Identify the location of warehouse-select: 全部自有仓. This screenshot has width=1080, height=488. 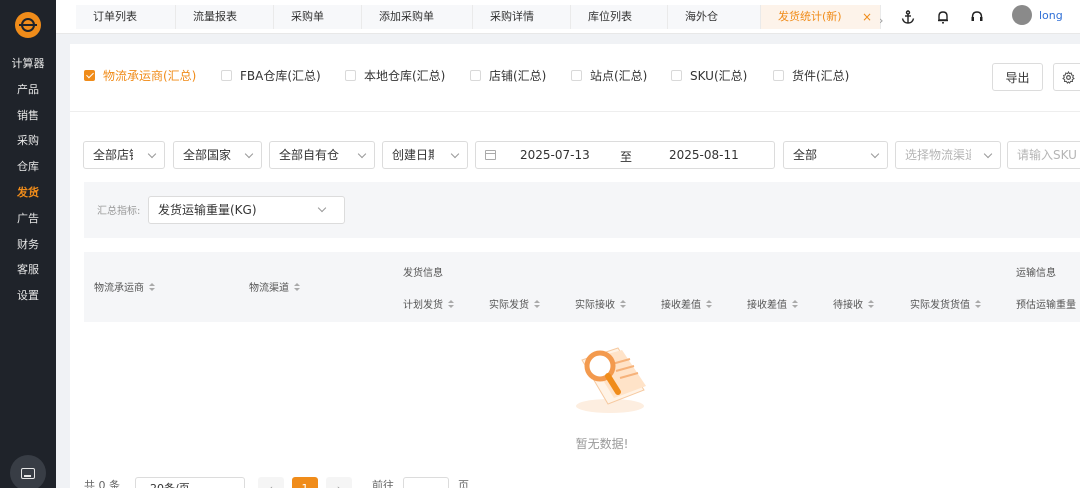
(322, 155).